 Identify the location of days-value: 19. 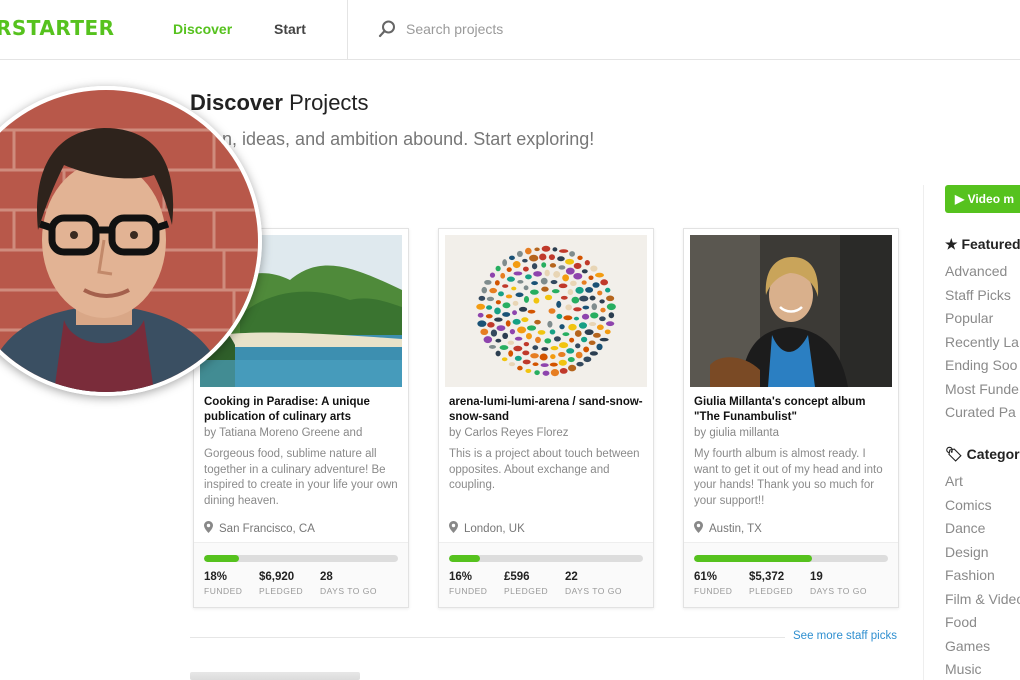
(816, 577).